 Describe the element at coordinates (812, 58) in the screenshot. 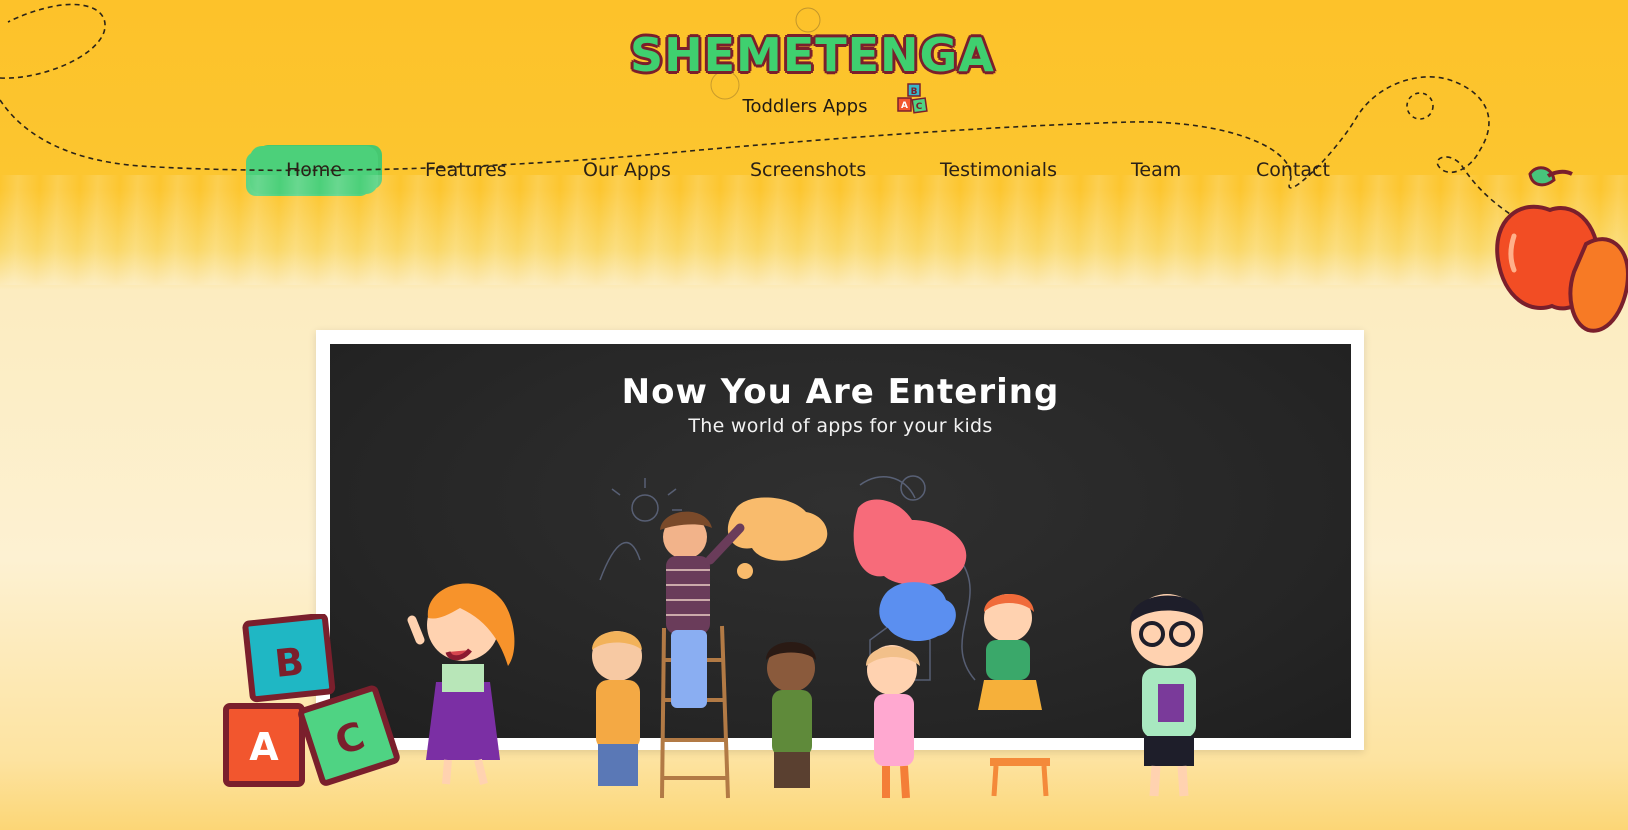

I see `brand-logo: SHEMETENGA` at that location.